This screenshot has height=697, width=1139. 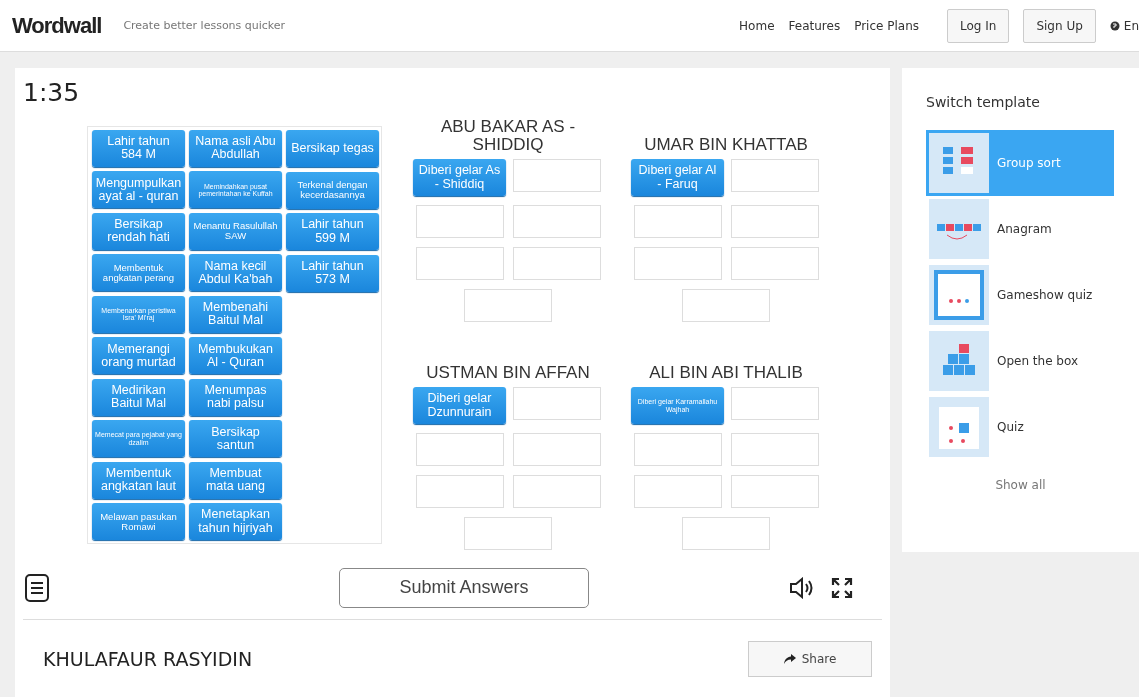 What do you see at coordinates (508, 372) in the screenshot?
I see `group-title: USTMAN BIN AFFAN` at bounding box center [508, 372].